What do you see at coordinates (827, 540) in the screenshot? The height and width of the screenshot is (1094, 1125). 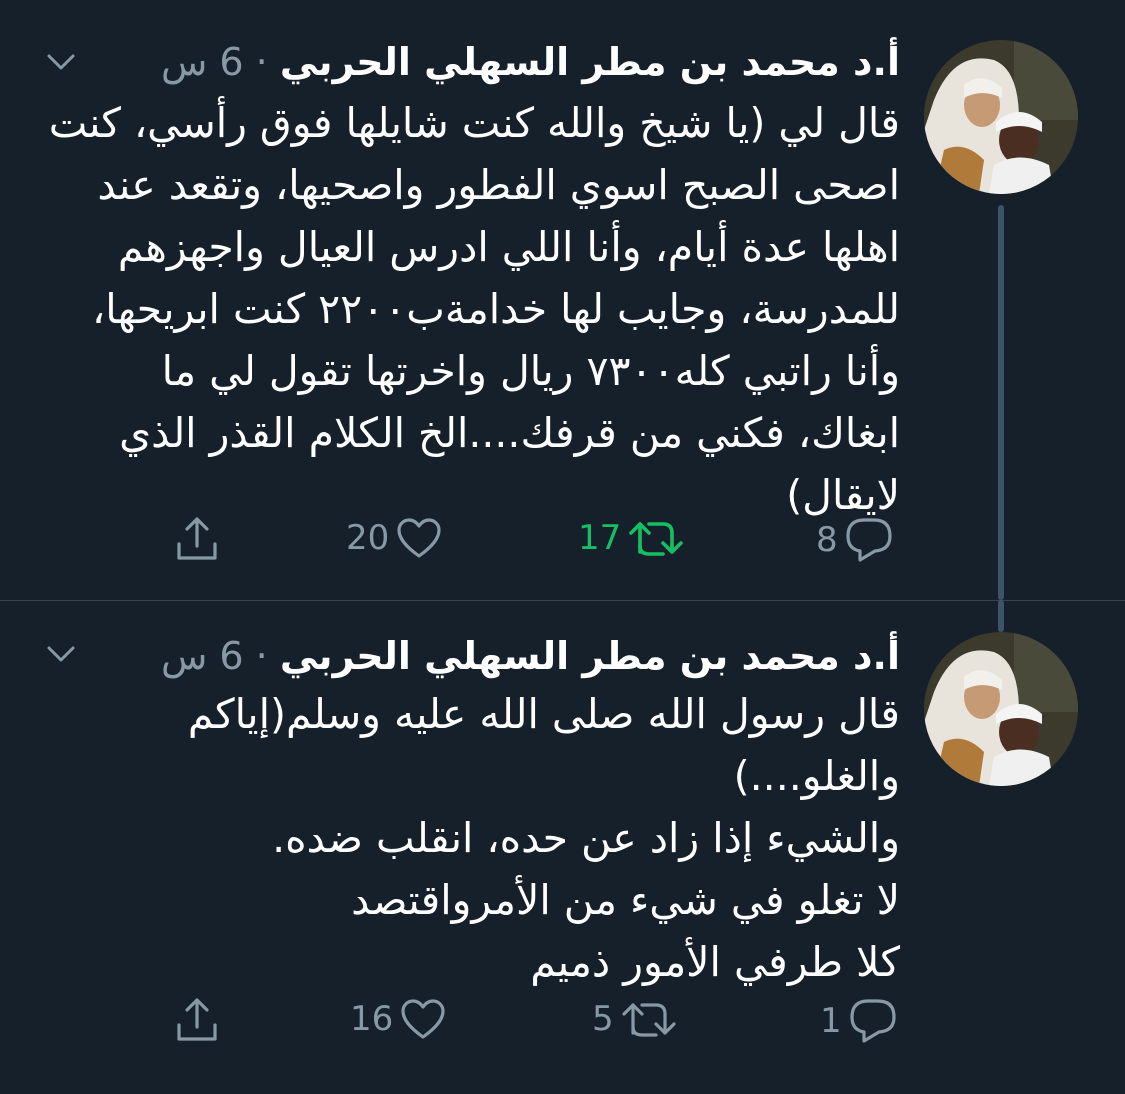 I see `reply-count: 8` at bounding box center [827, 540].